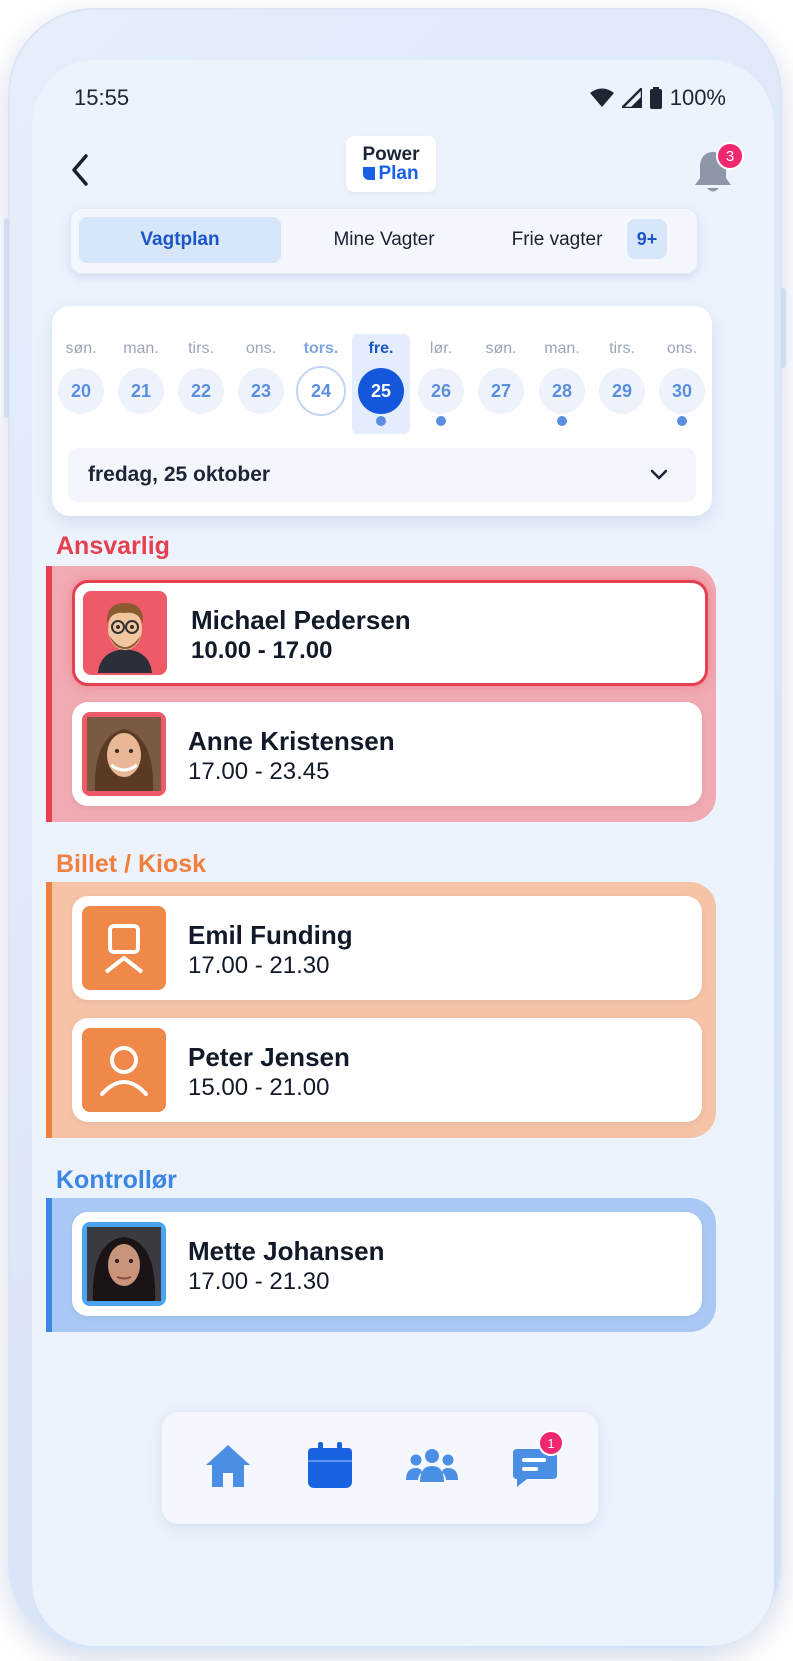 The width and height of the screenshot is (793, 1661). I want to click on section-title-billet-kiosk: Billet / Kiosk, so click(131, 864).